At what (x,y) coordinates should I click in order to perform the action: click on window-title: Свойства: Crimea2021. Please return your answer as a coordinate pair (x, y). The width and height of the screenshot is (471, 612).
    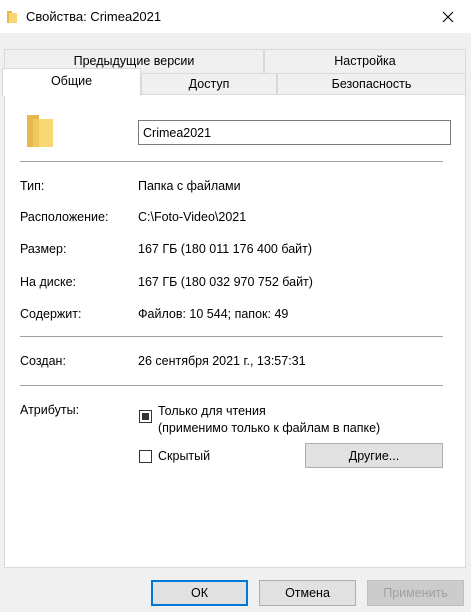
    Looking at the image, I should click on (94, 16).